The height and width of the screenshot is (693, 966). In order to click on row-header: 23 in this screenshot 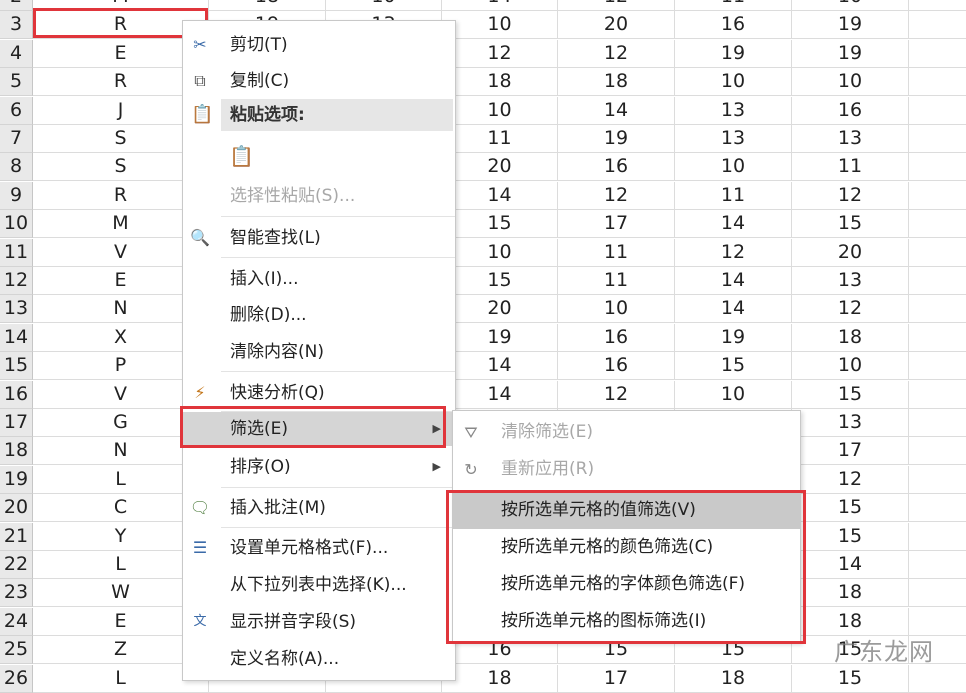, I will do `click(16, 593)`.